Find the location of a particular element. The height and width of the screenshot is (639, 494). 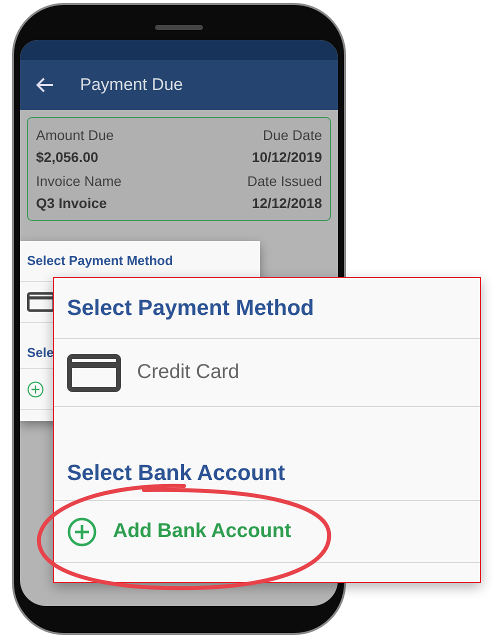

payment-method-row: Credit Card is located at coordinates (267, 373).